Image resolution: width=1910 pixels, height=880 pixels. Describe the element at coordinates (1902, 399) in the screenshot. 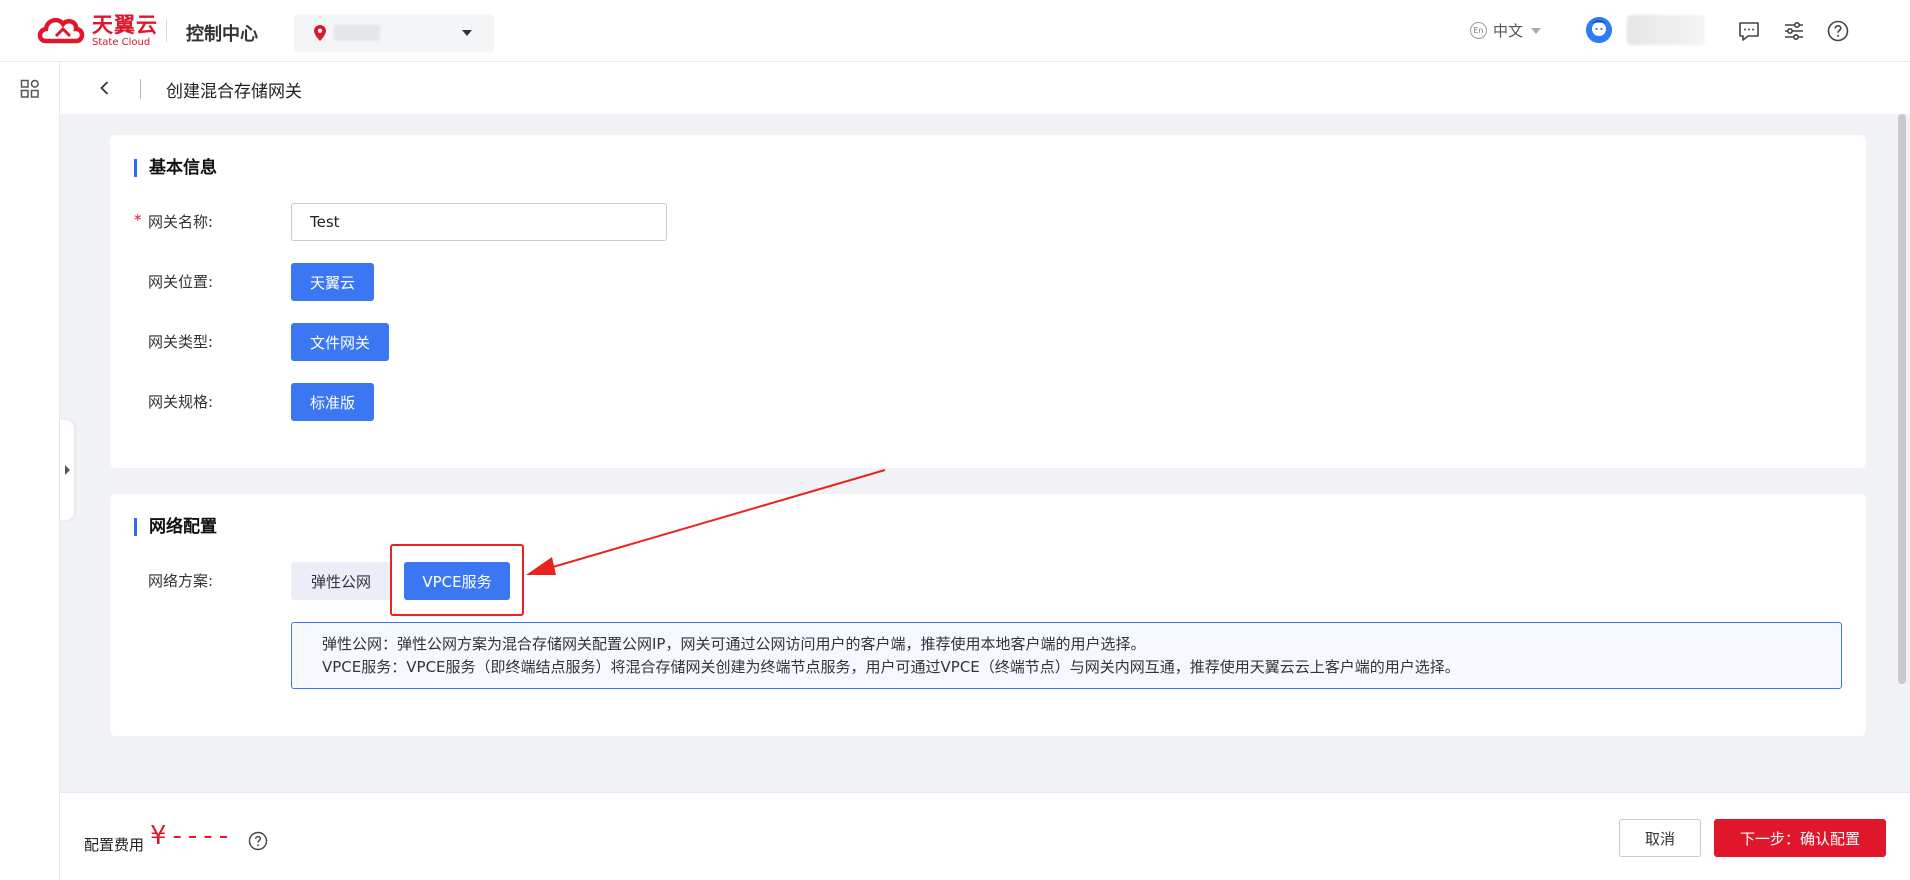

I see `vertical-scrollbar` at that location.